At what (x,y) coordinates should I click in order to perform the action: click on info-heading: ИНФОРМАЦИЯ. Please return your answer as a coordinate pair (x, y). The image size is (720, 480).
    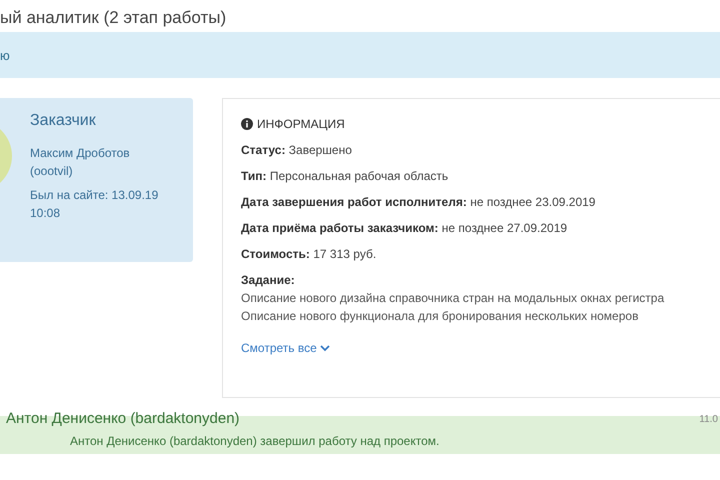
    Looking at the image, I should click on (301, 124).